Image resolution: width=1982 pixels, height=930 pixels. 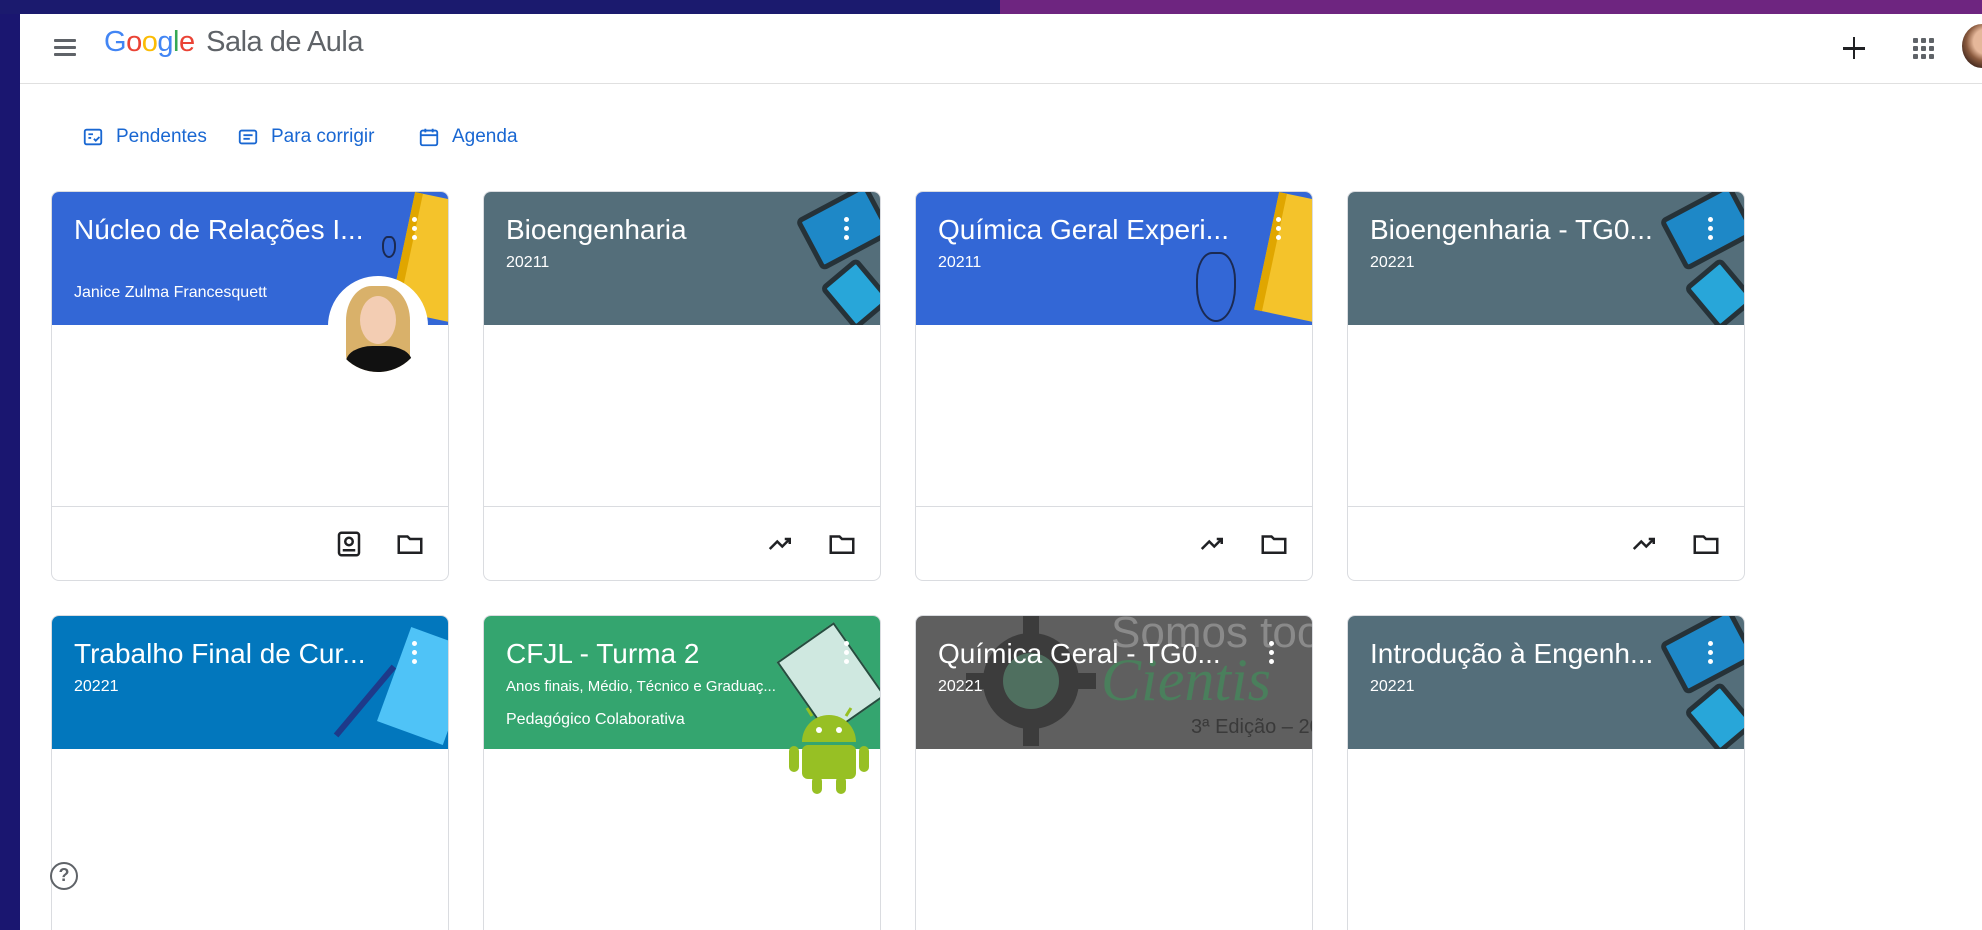 I want to click on class-card: Introdução à Engenh... 20221, so click(x=1546, y=772).